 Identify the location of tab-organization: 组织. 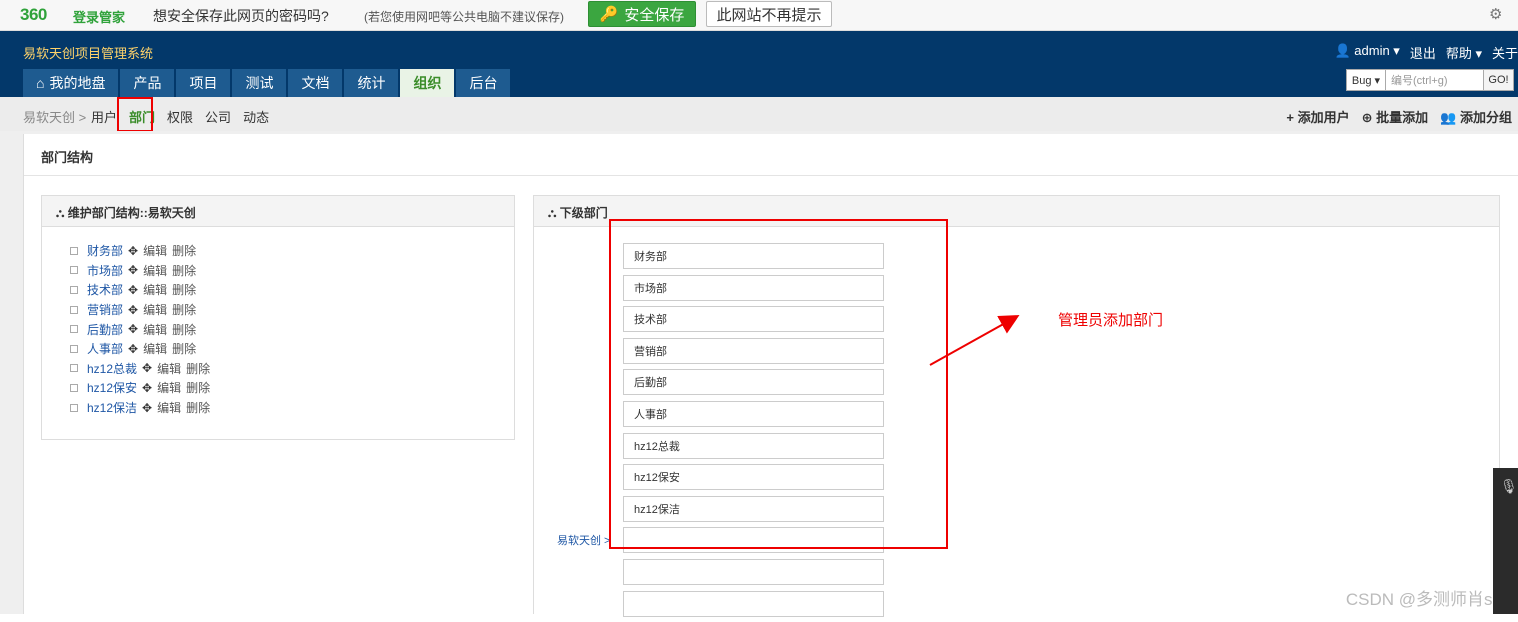
(427, 83).